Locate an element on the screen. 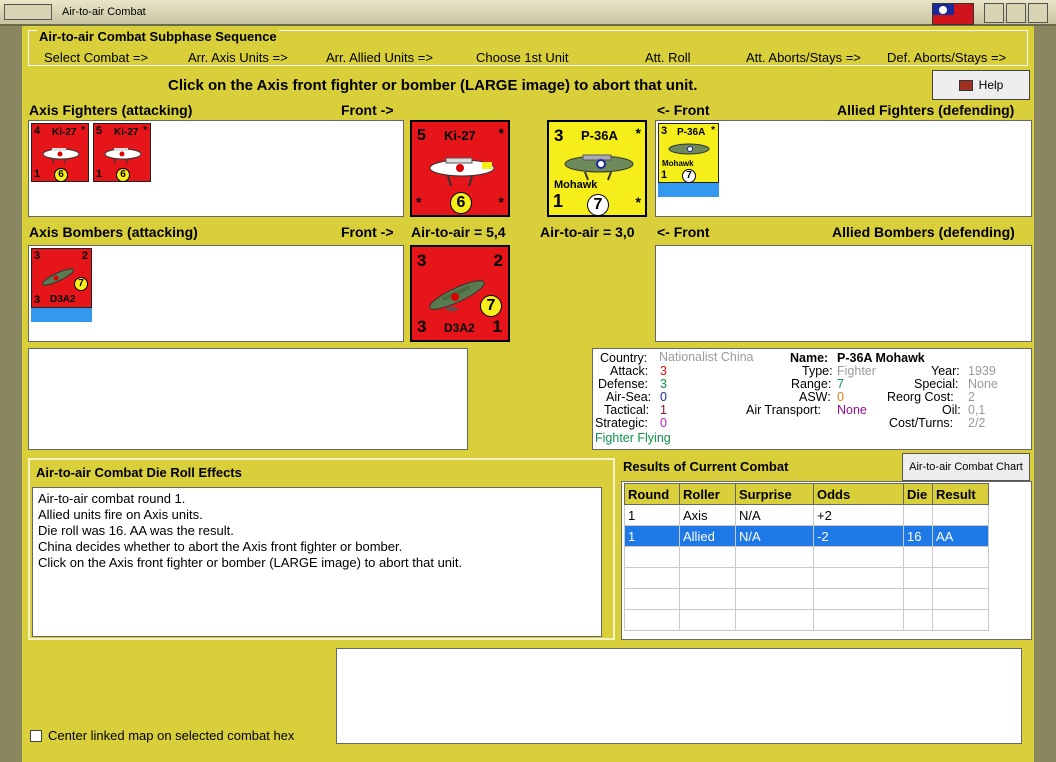 The height and width of the screenshot is (762, 1056). die-roll-line: Die roll was 16. AA was the result. is located at coordinates (136, 530).